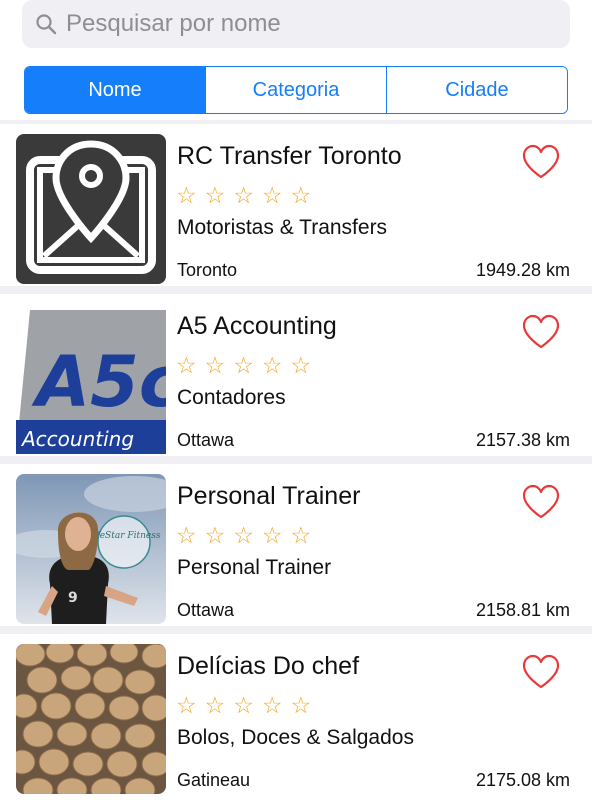 The image size is (592, 800). I want to click on listing-thumbnail: A5c Accounting, so click(91, 379).